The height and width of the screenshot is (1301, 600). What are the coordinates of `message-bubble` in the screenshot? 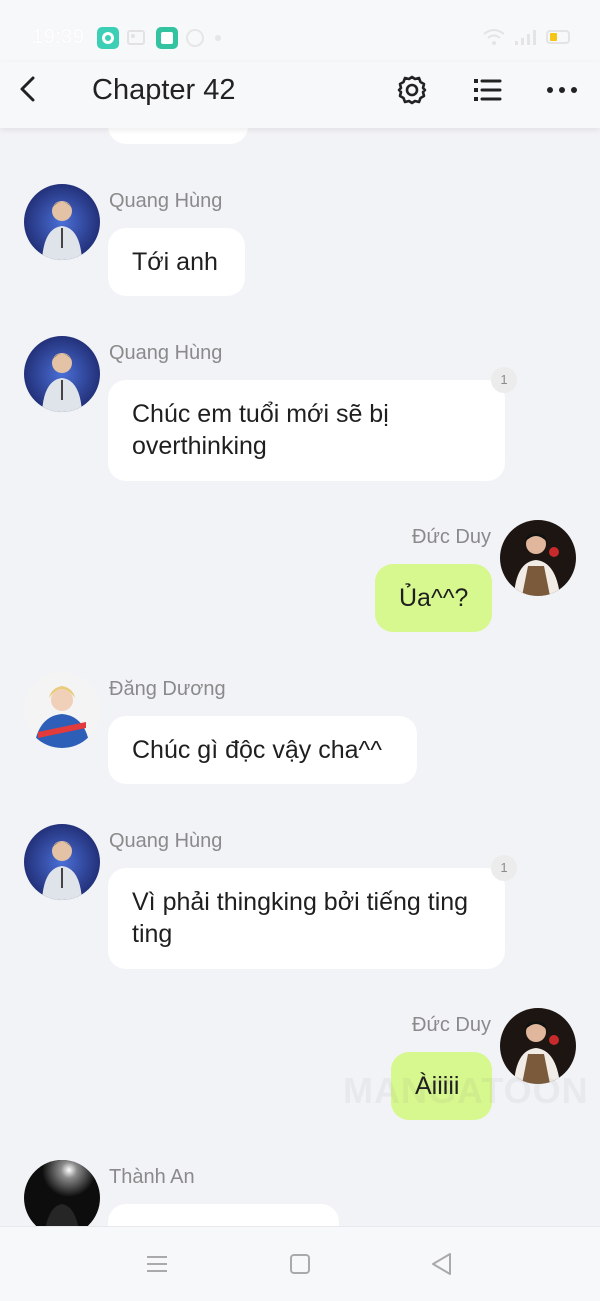 It's located at (223, 1215).